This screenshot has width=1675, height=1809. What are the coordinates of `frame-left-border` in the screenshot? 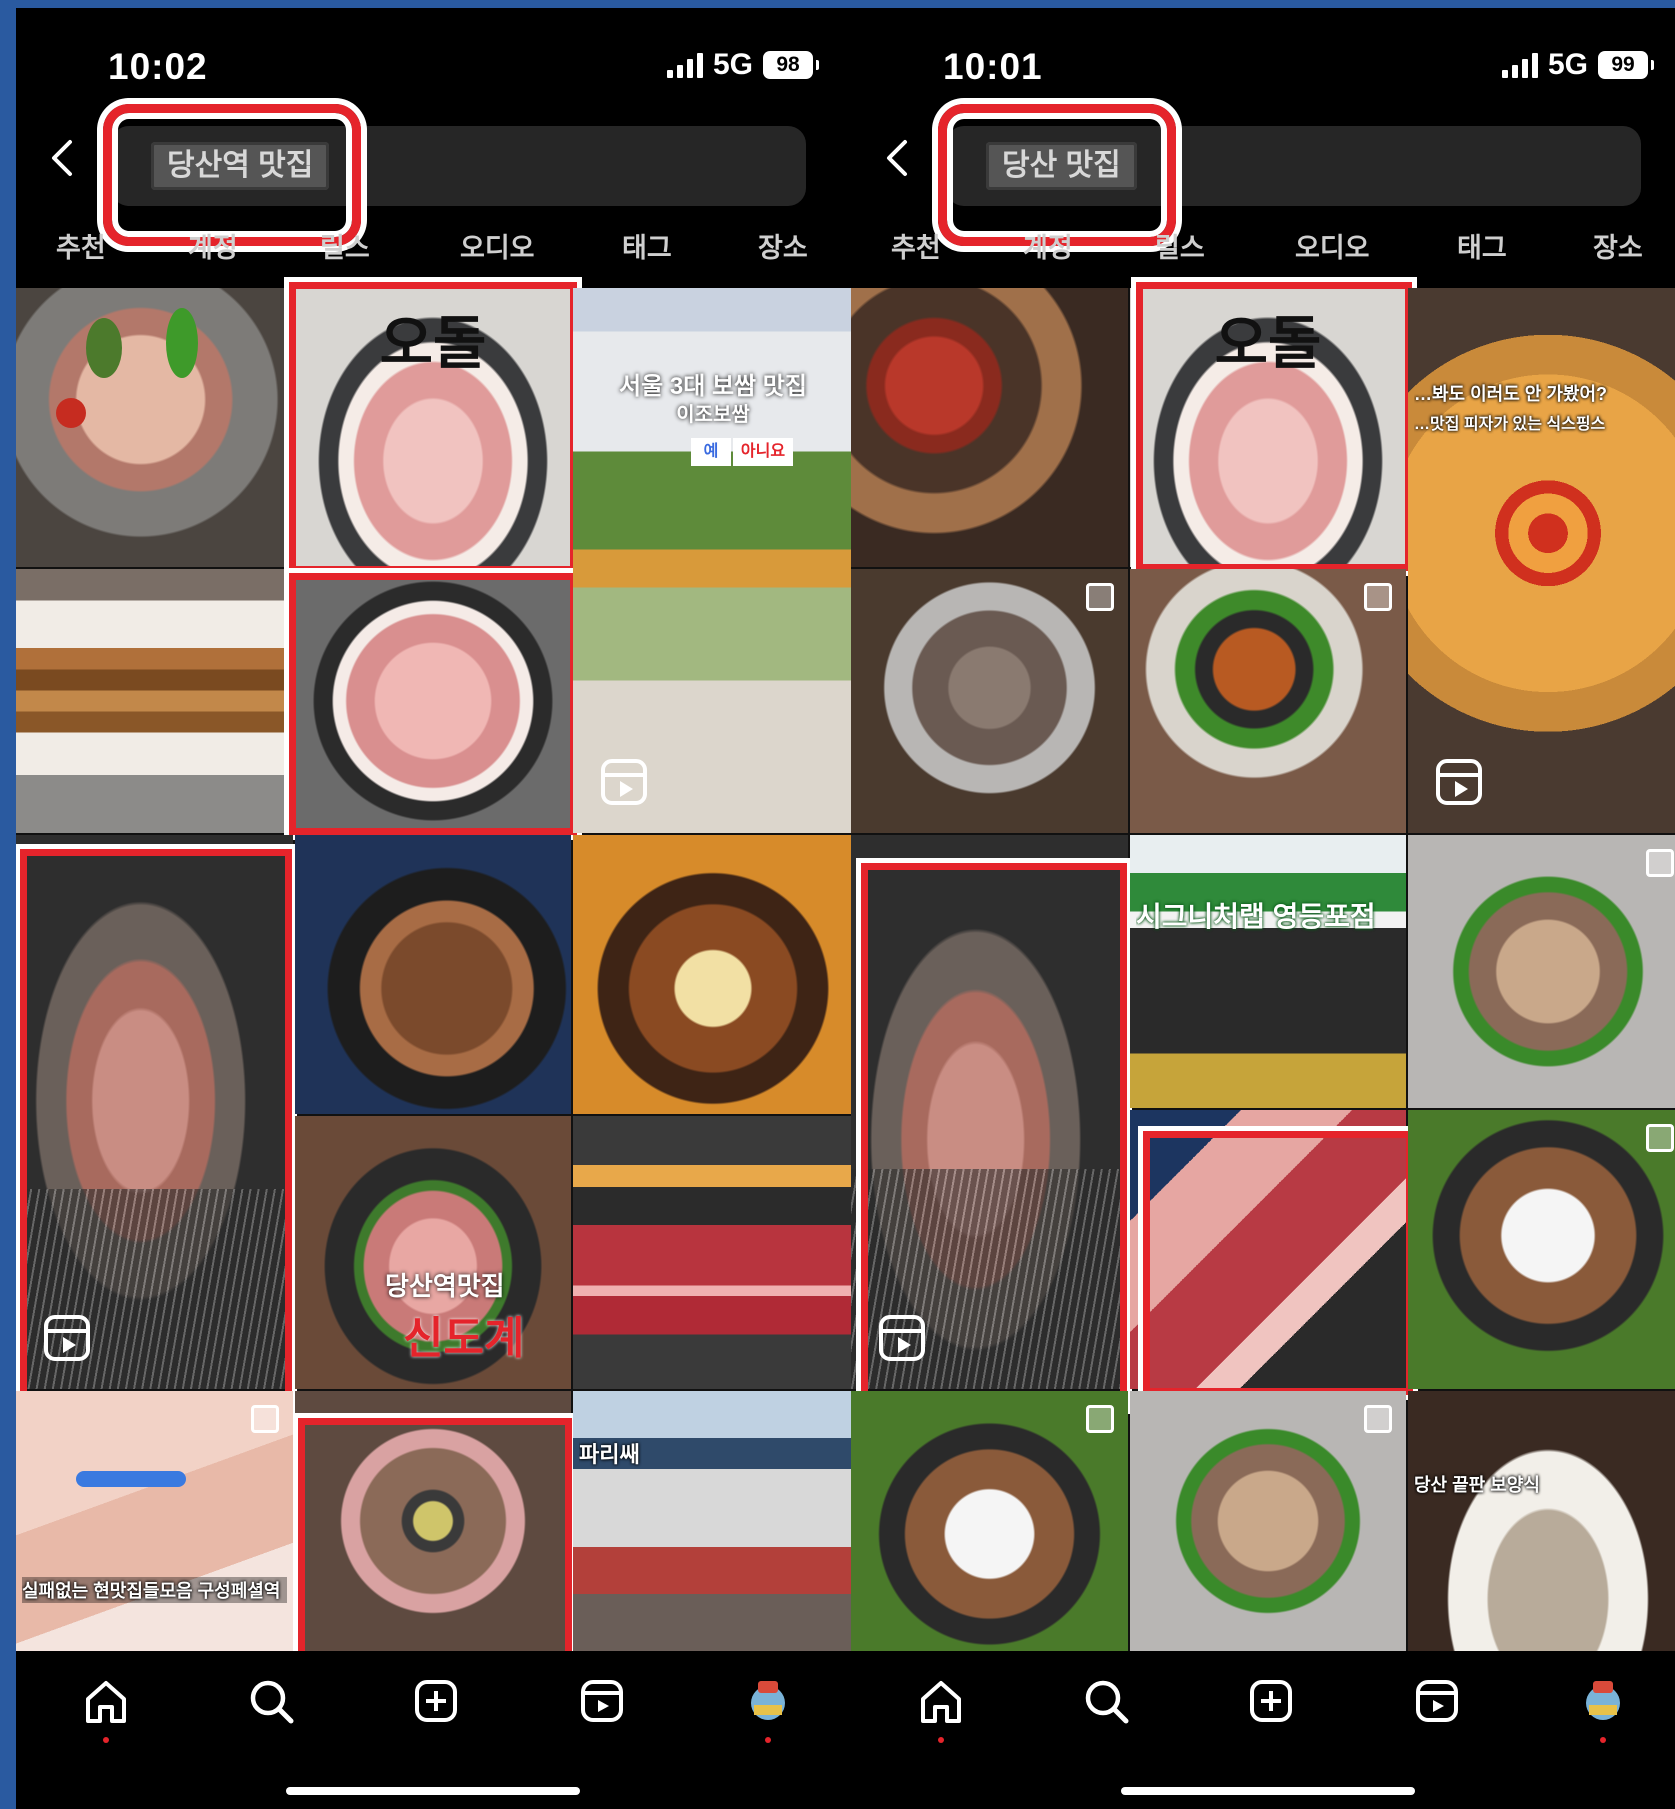 It's located at (8, 904).